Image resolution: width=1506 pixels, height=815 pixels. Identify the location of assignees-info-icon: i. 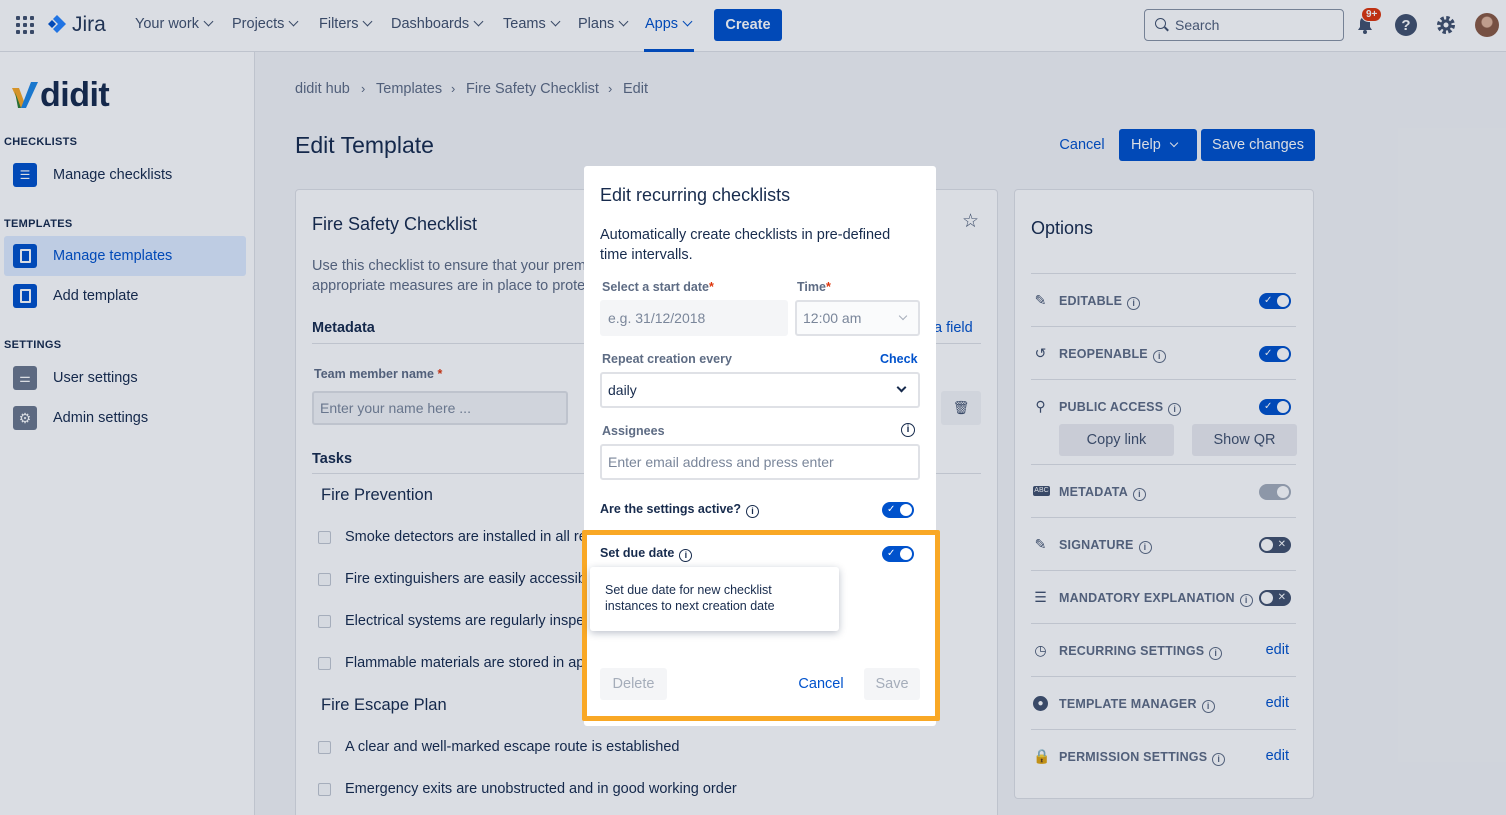
(908, 430).